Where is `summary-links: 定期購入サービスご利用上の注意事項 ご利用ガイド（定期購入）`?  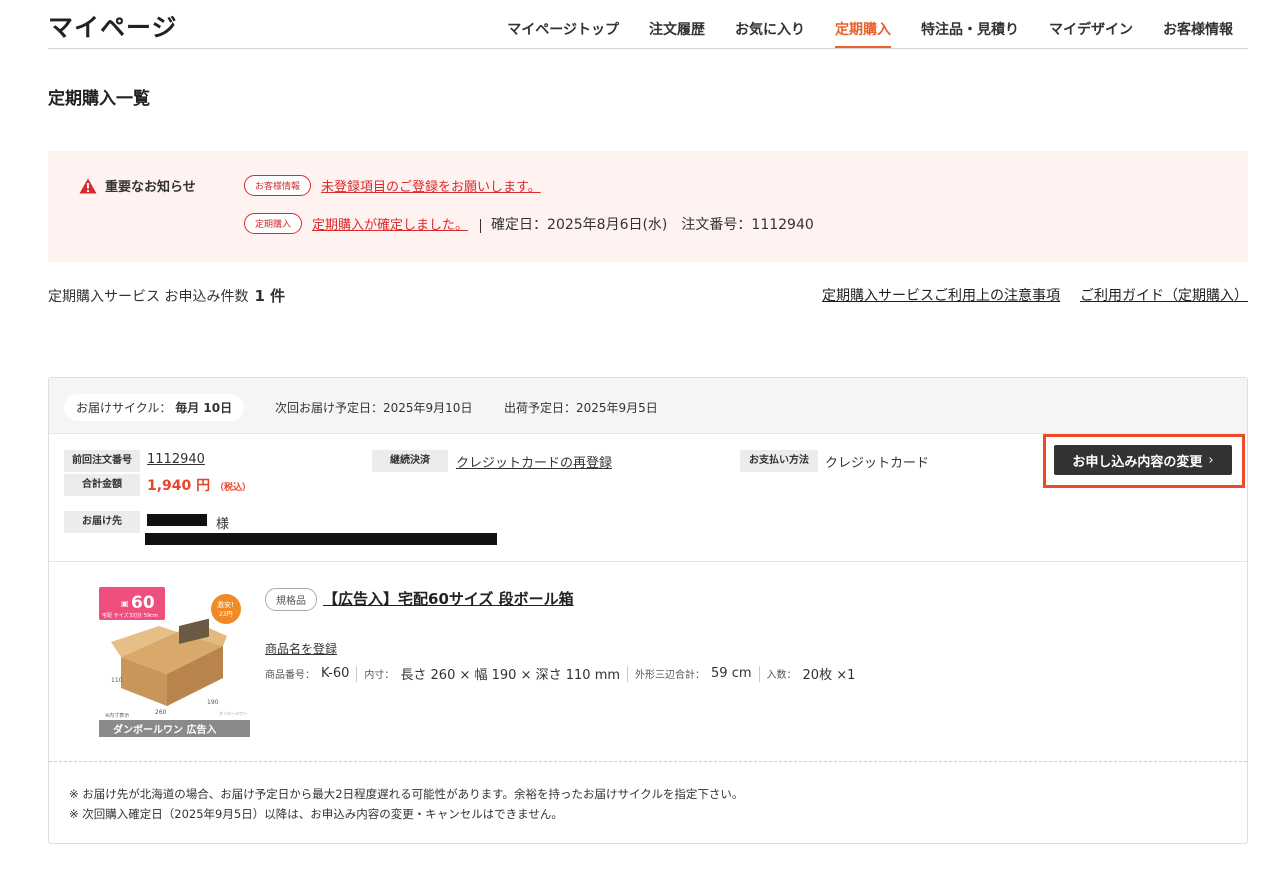 summary-links: 定期購入サービスご利用上の注意事項 ご利用ガイド（定期購入） is located at coordinates (1025, 295).